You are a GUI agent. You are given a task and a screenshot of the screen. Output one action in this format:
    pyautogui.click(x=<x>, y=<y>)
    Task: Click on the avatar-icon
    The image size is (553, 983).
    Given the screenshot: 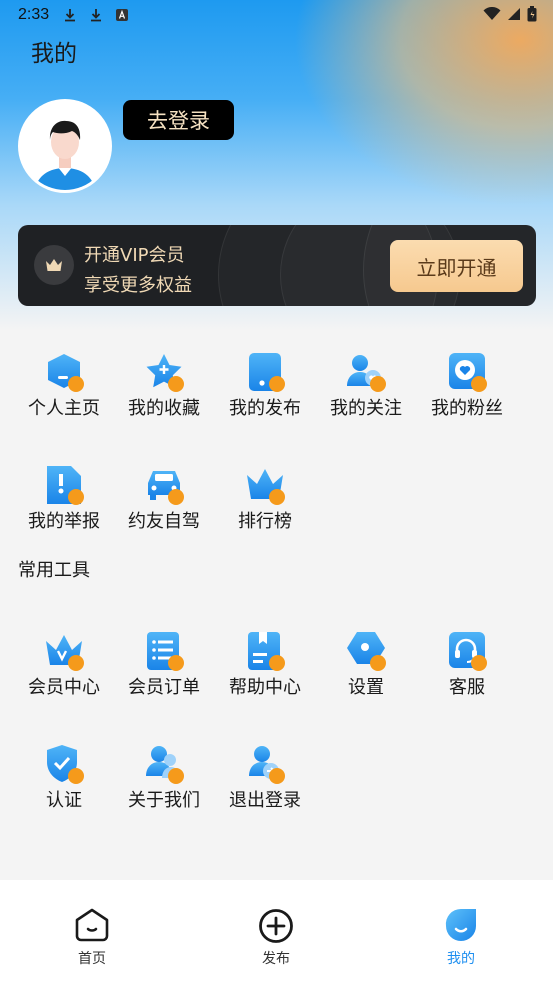 What is the action you would take?
    pyautogui.click(x=65, y=146)
    